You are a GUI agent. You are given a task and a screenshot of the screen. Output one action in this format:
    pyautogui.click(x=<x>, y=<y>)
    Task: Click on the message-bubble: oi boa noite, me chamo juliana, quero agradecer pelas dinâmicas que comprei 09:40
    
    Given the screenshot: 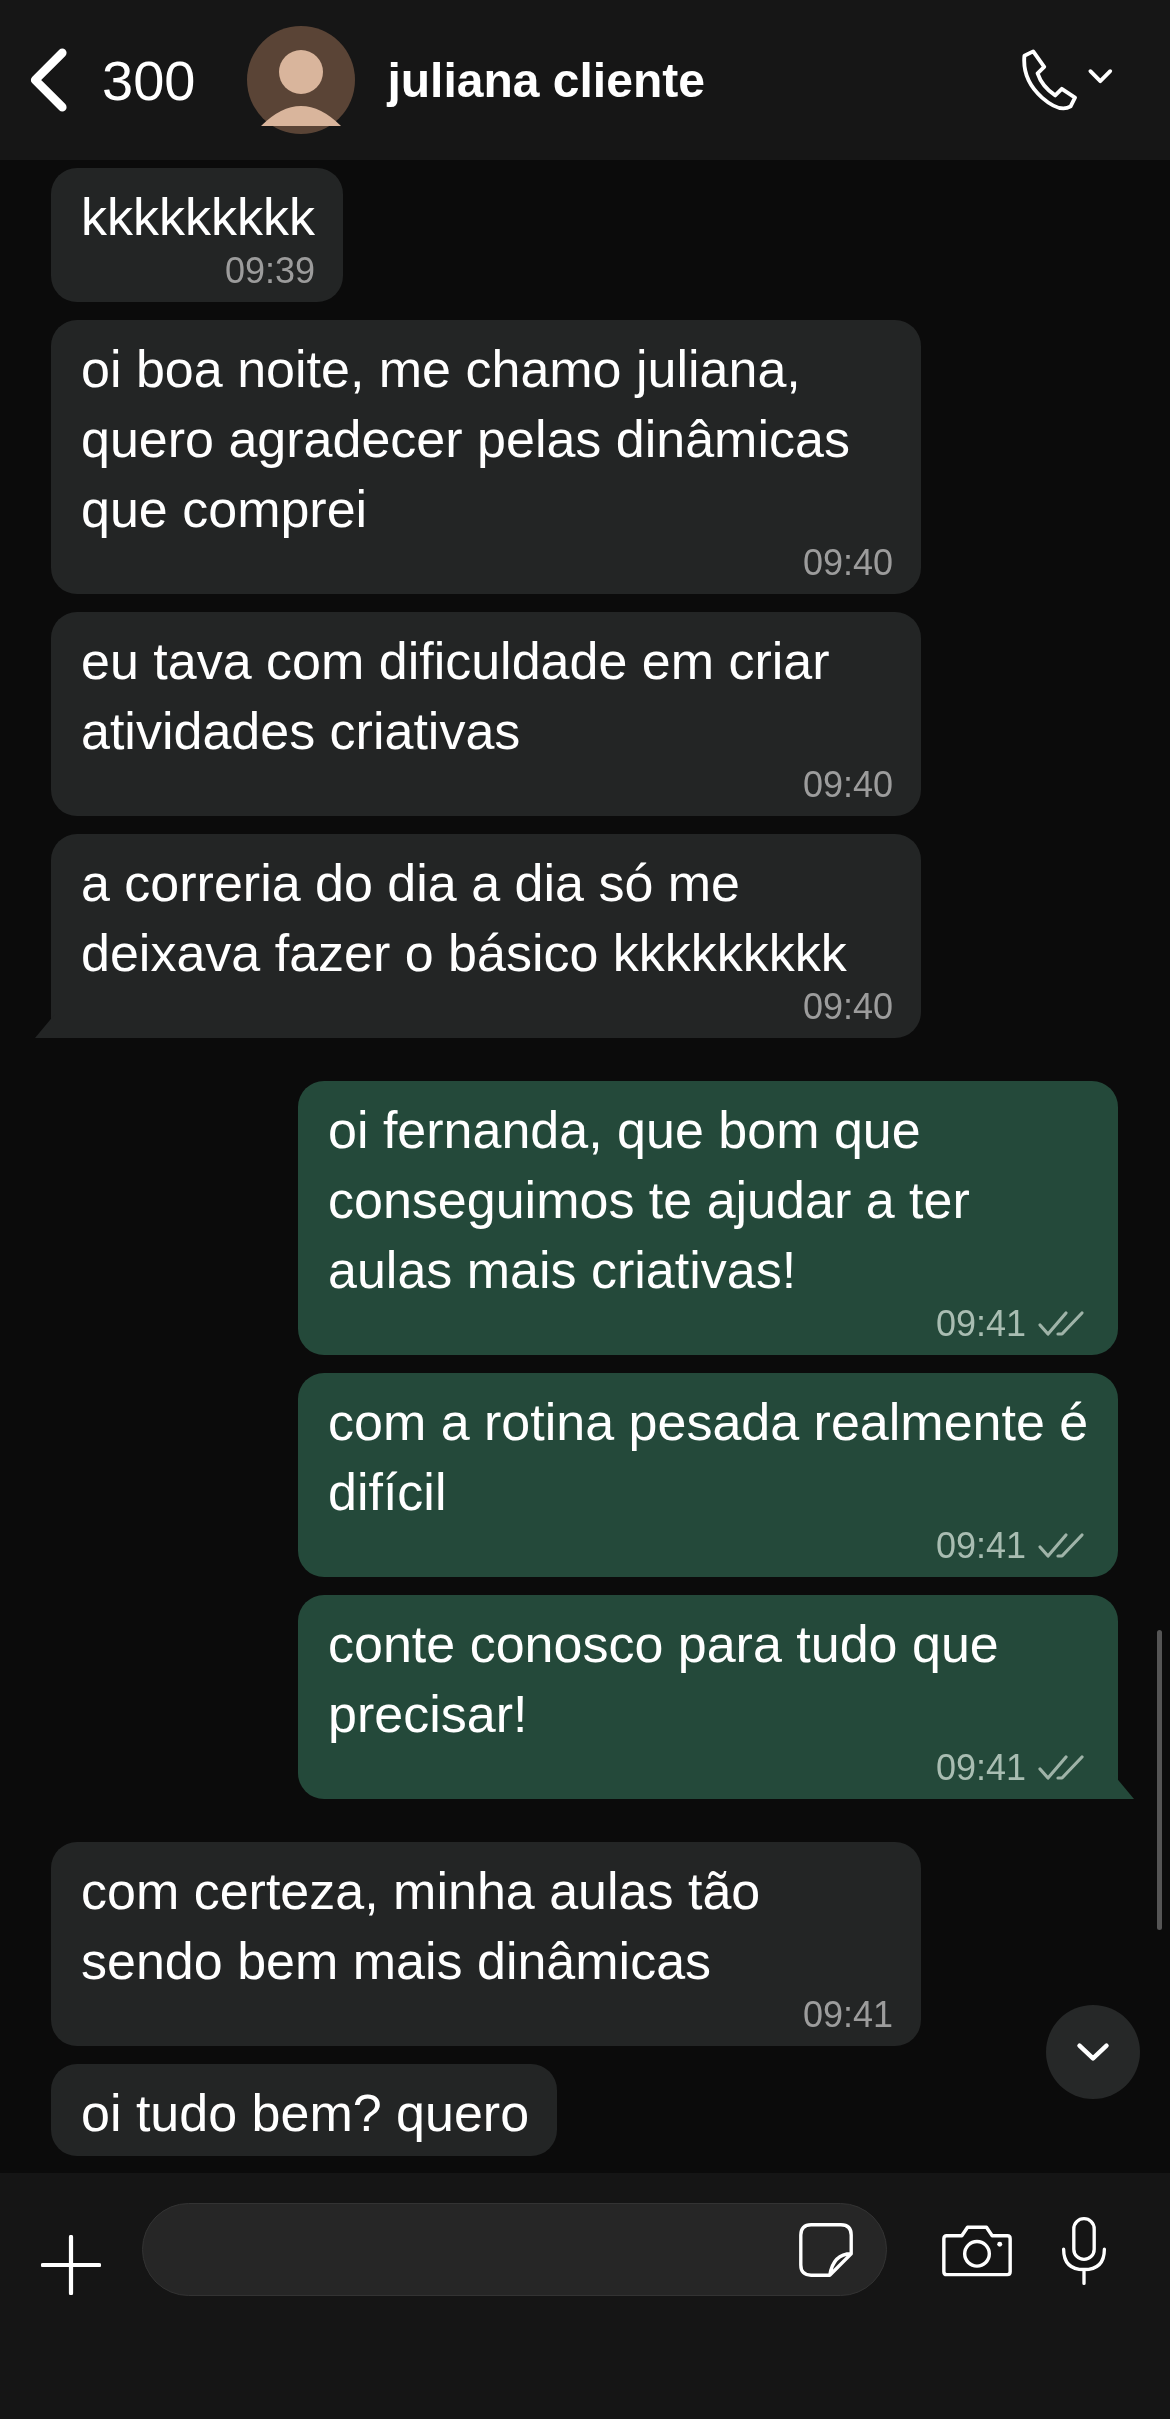 What is the action you would take?
    pyautogui.click(x=486, y=457)
    